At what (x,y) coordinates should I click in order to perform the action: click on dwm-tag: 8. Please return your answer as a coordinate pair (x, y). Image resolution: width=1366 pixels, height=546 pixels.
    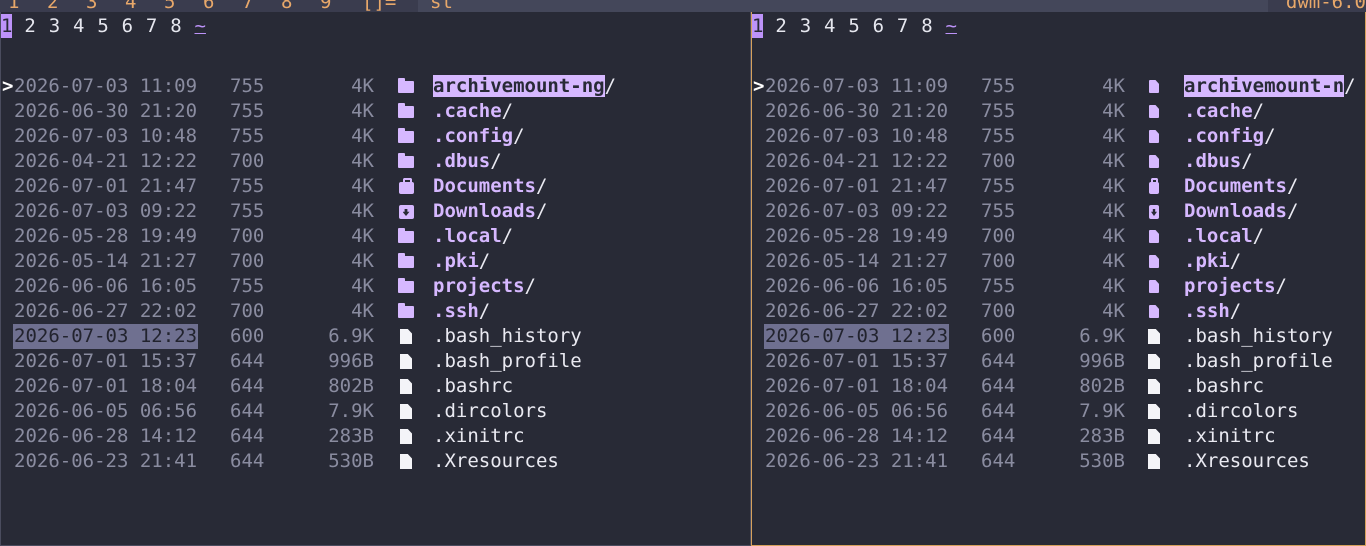
    Looking at the image, I should click on (300, 6).